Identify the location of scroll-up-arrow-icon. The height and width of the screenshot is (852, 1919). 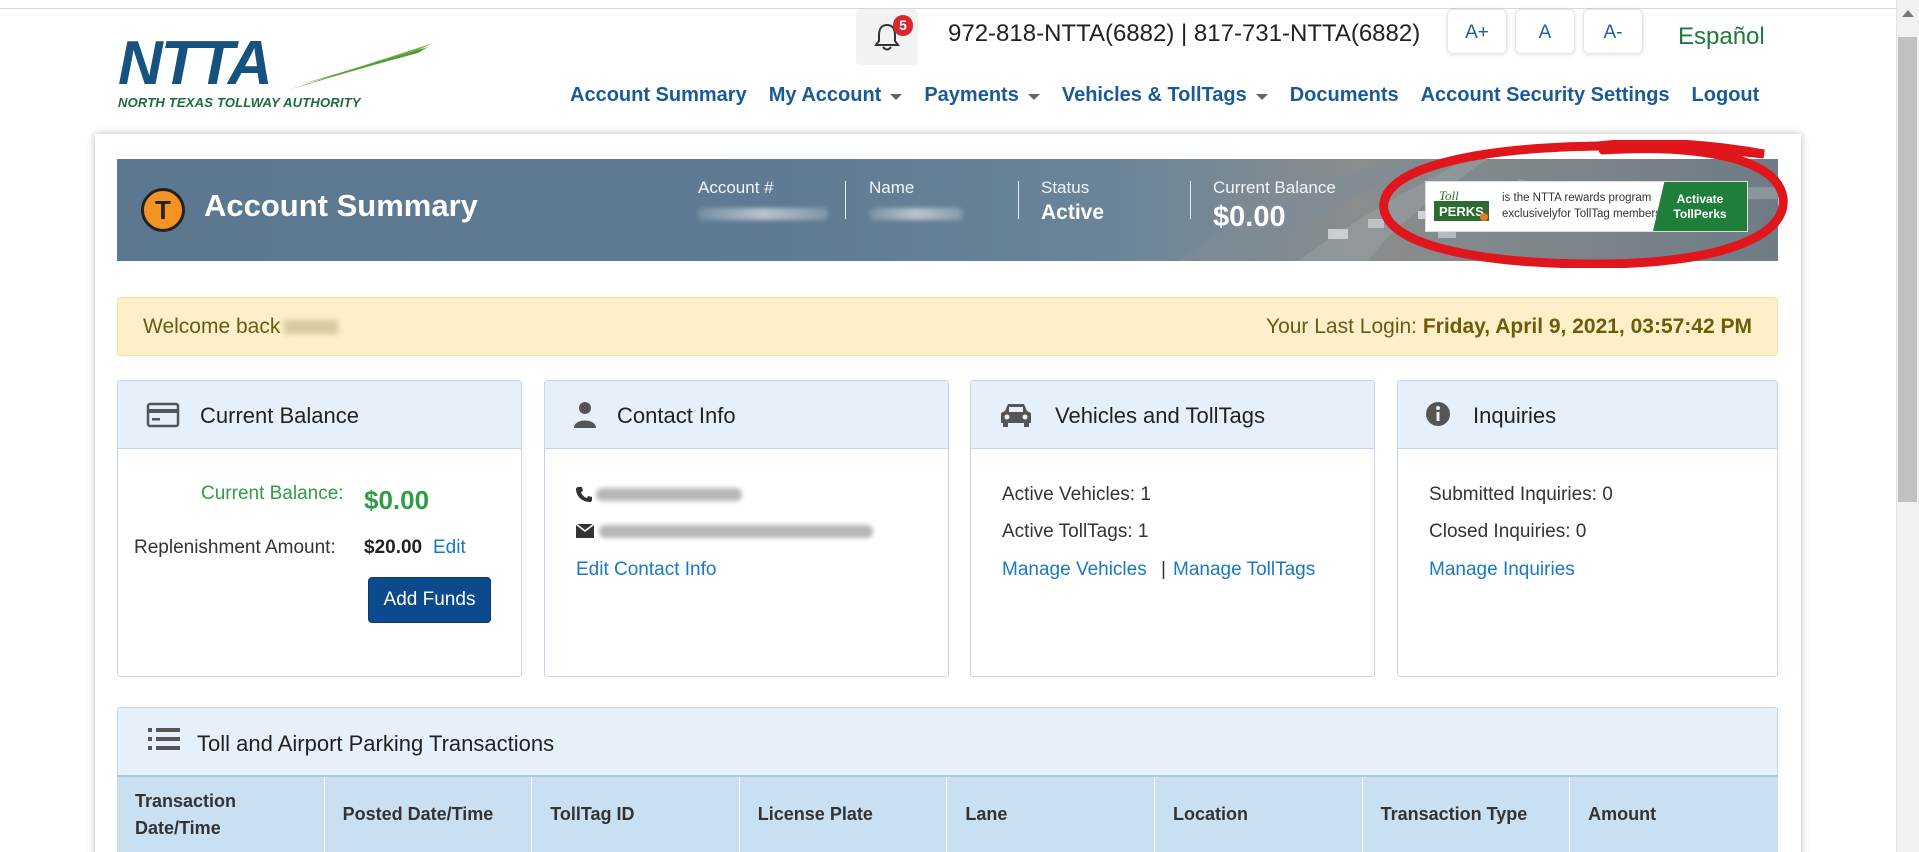
(1908, 13).